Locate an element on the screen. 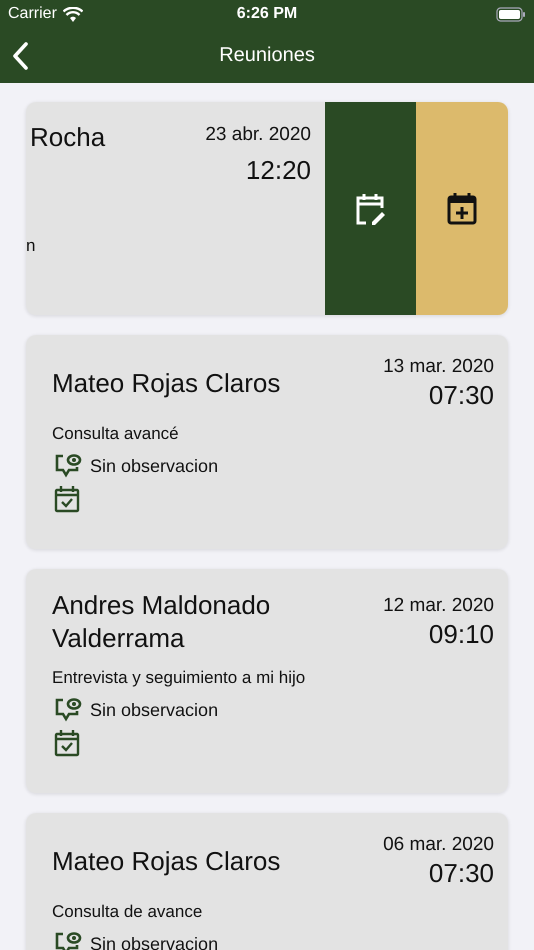  subject-fragment: n is located at coordinates (31, 246).